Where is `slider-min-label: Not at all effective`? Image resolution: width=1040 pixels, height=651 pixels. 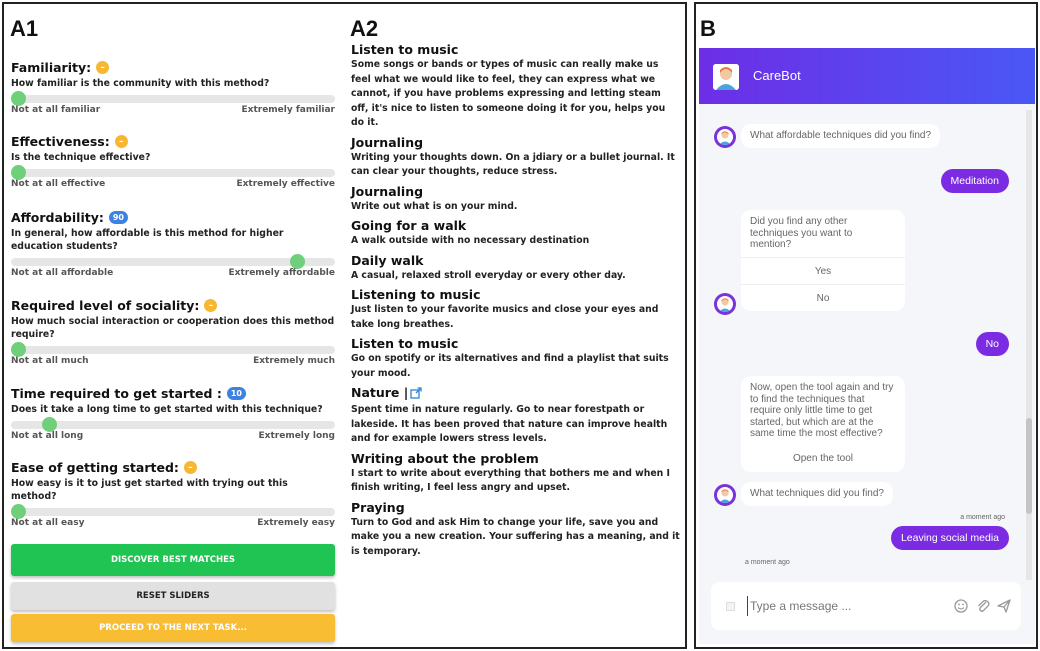 slider-min-label: Not at all effective is located at coordinates (58, 184).